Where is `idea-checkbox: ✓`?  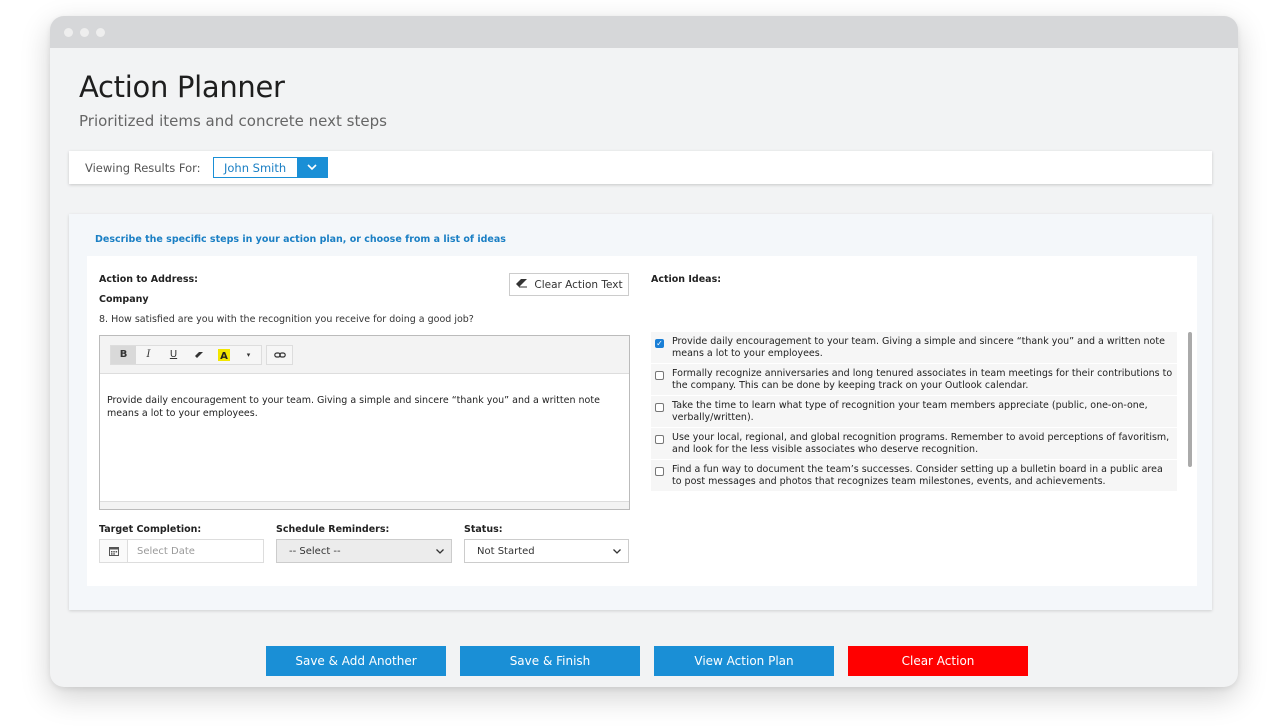
idea-checkbox: ✓ is located at coordinates (659, 343).